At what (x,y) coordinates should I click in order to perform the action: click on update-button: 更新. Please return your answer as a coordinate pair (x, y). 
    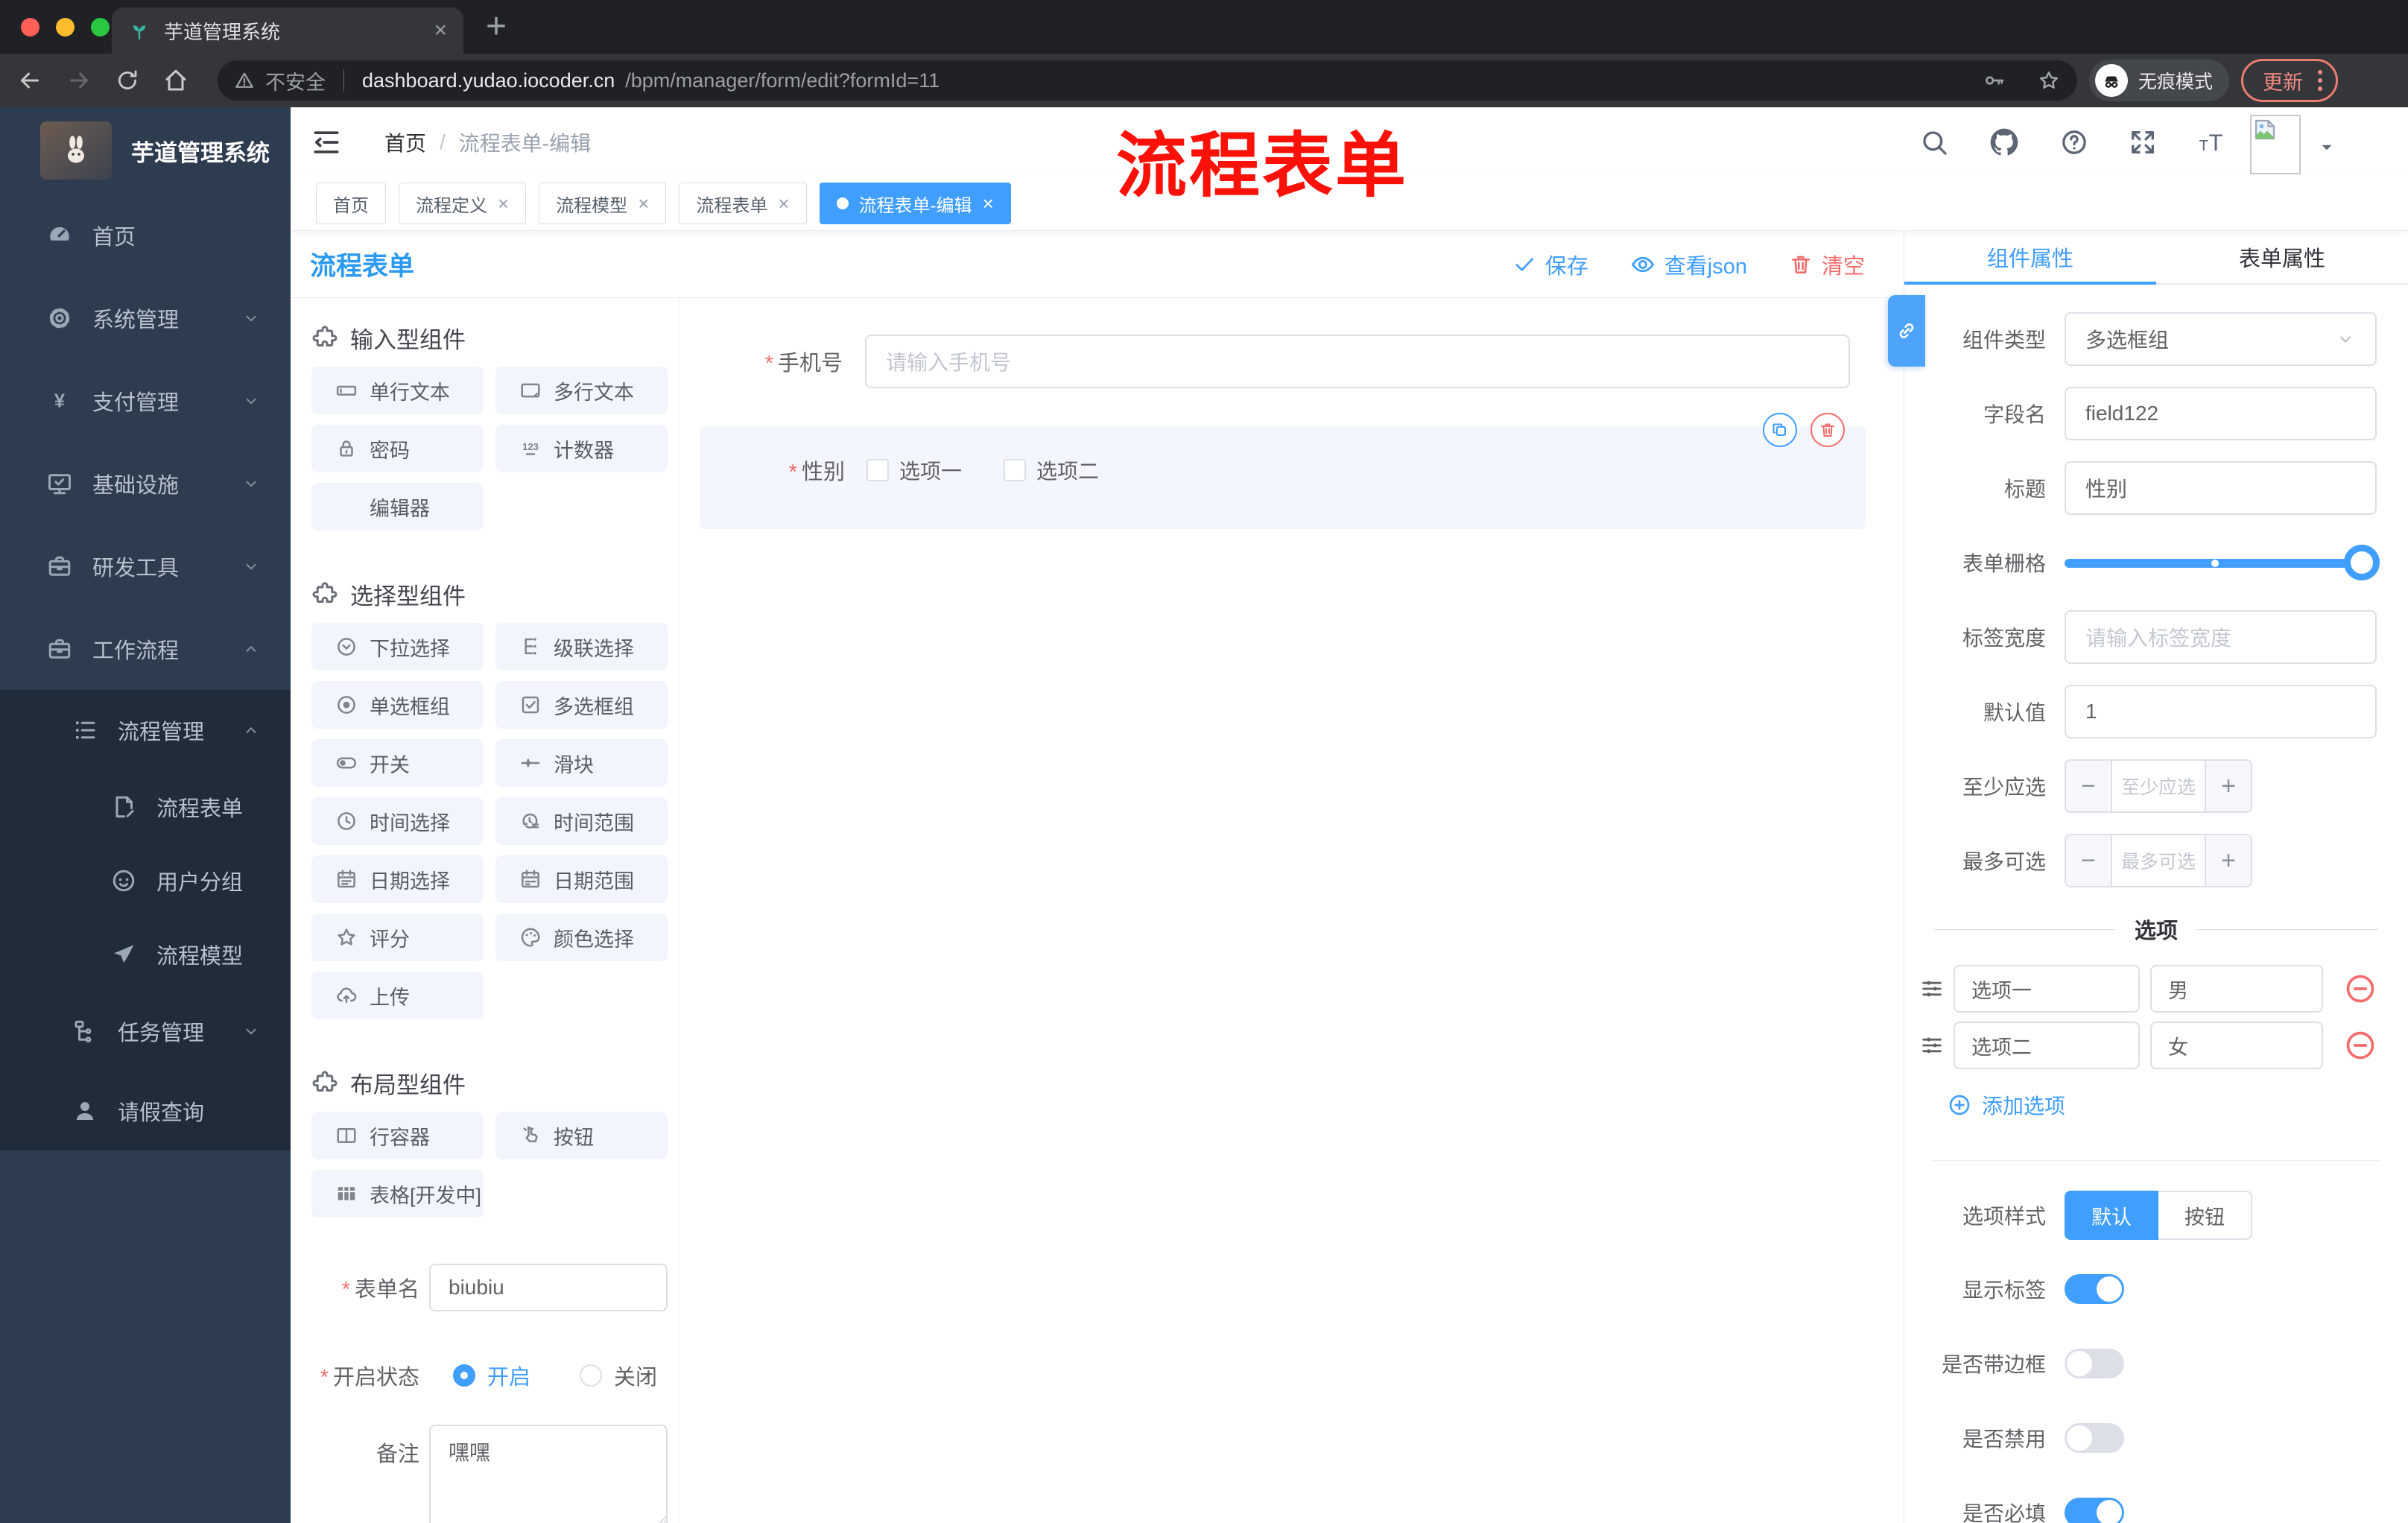
    Looking at the image, I should click on (2290, 80).